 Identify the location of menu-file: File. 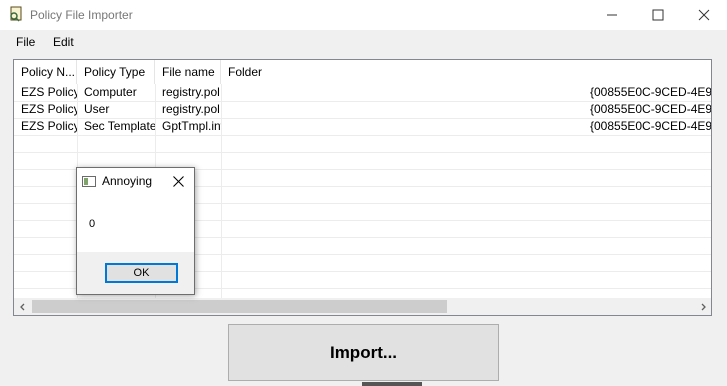
(25, 42).